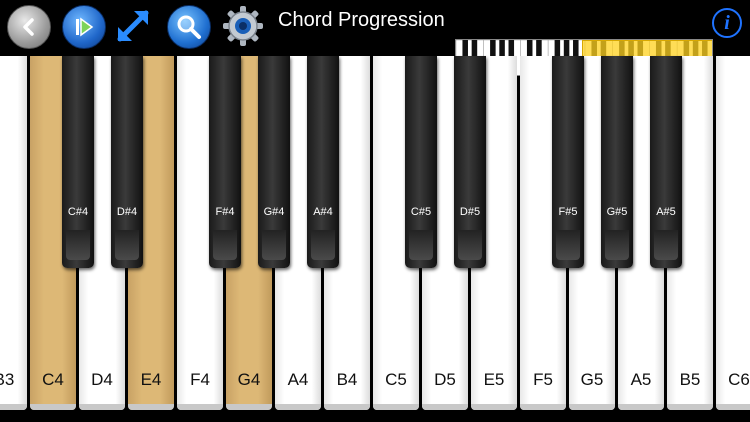 The height and width of the screenshot is (422, 750). What do you see at coordinates (347, 379) in the screenshot?
I see `white-key-label: B4` at bounding box center [347, 379].